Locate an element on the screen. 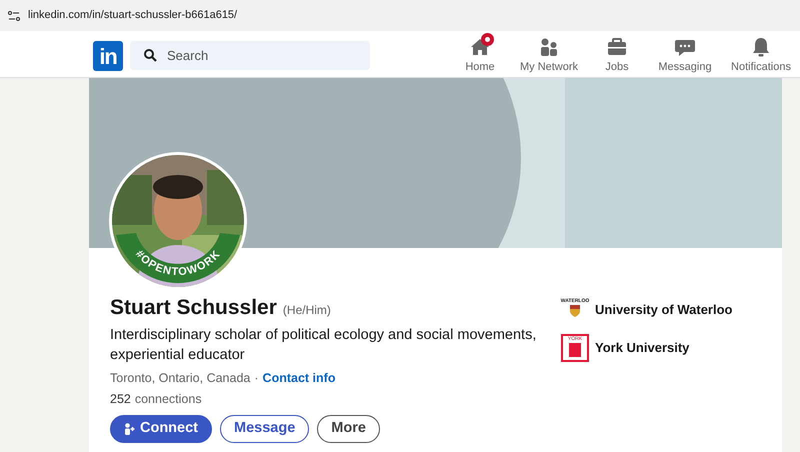 The width and height of the screenshot is (800, 452). nav-item: Messaging is located at coordinates (685, 56).